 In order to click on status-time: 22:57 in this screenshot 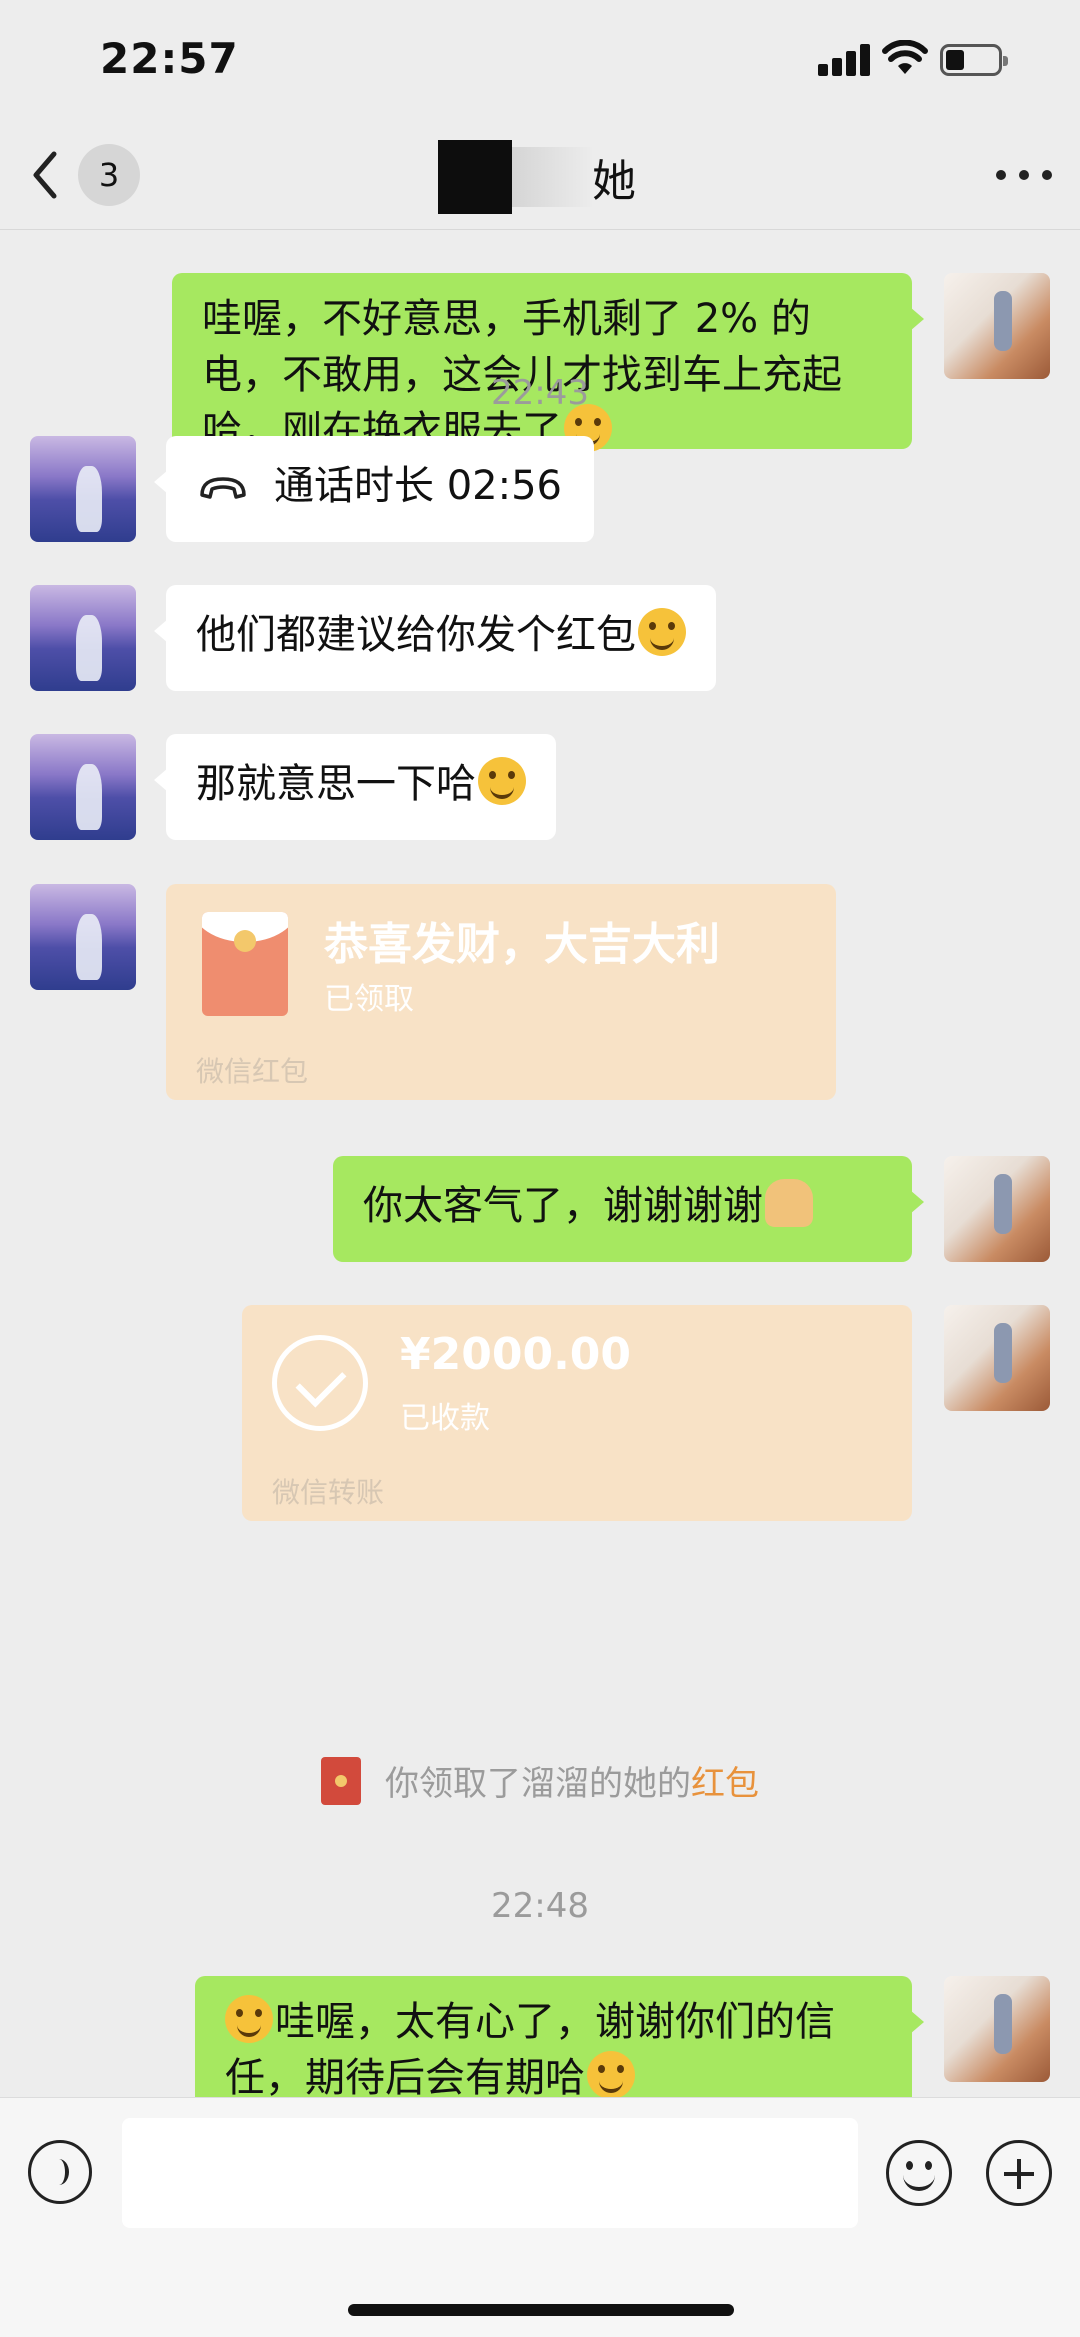, I will do `click(169, 58)`.